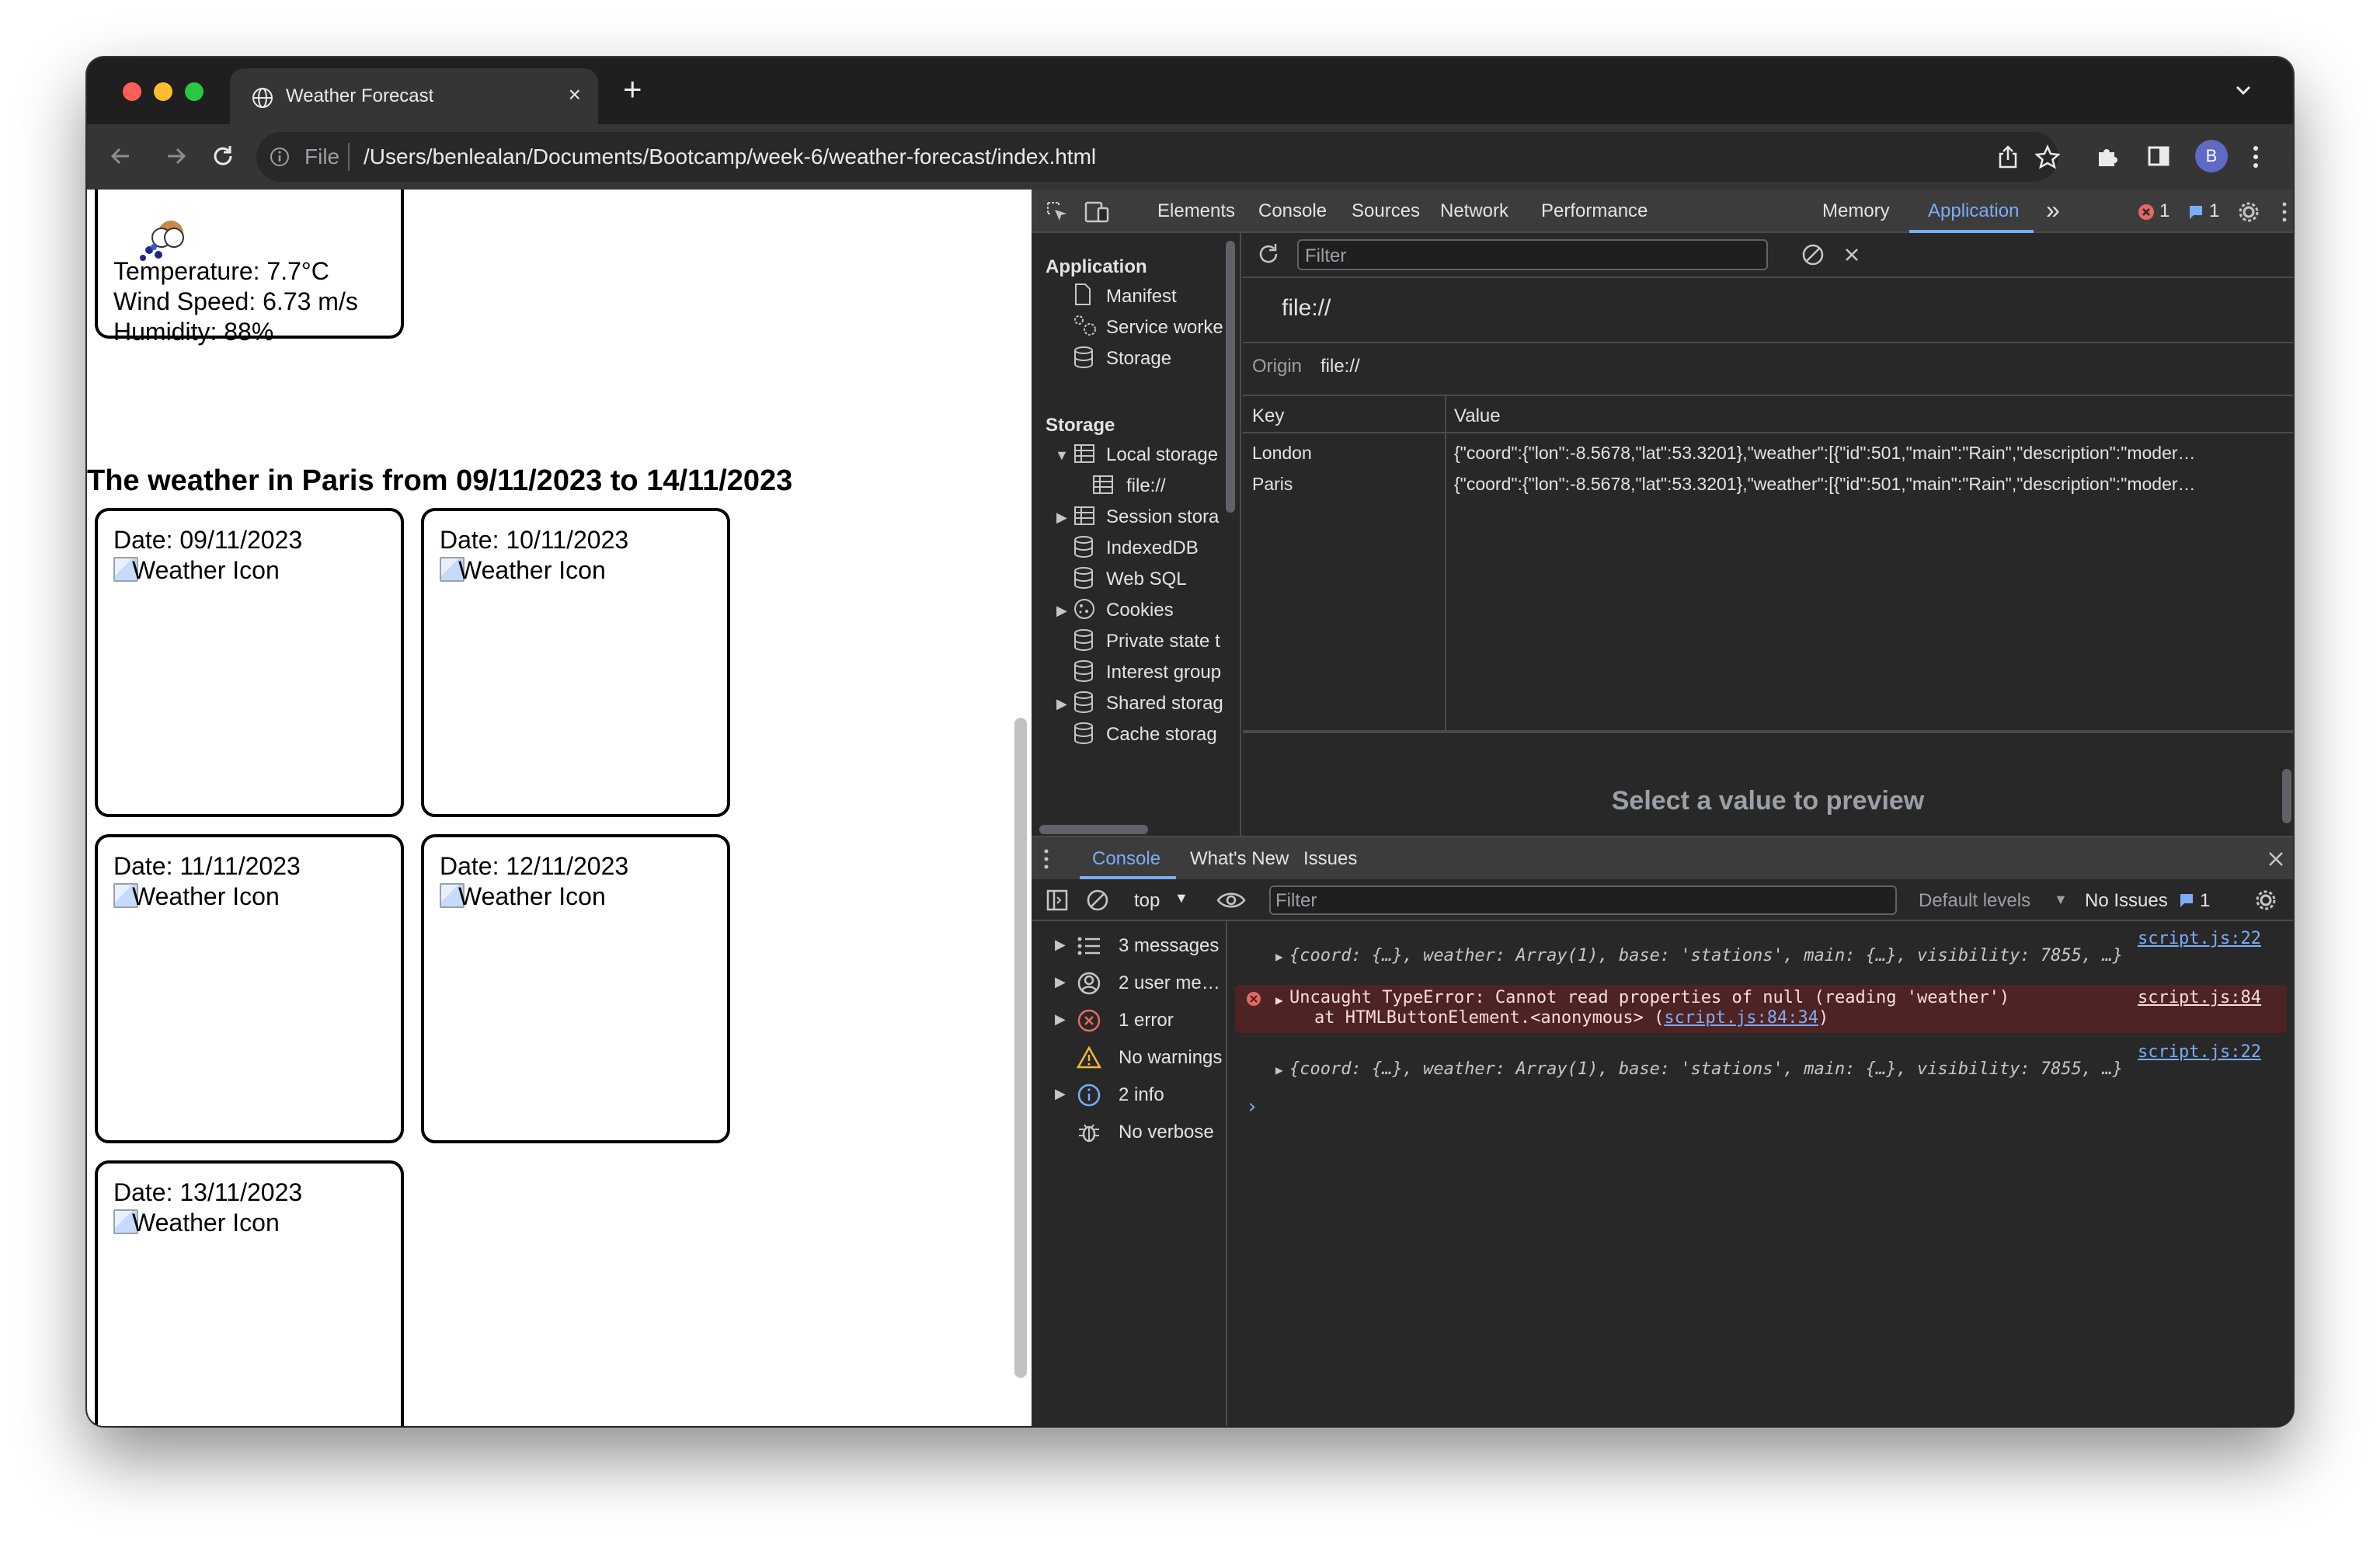 This screenshot has width=2380, height=1541. Describe the element at coordinates (1478, 416) in the screenshot. I see `column-header-value: Value` at that location.